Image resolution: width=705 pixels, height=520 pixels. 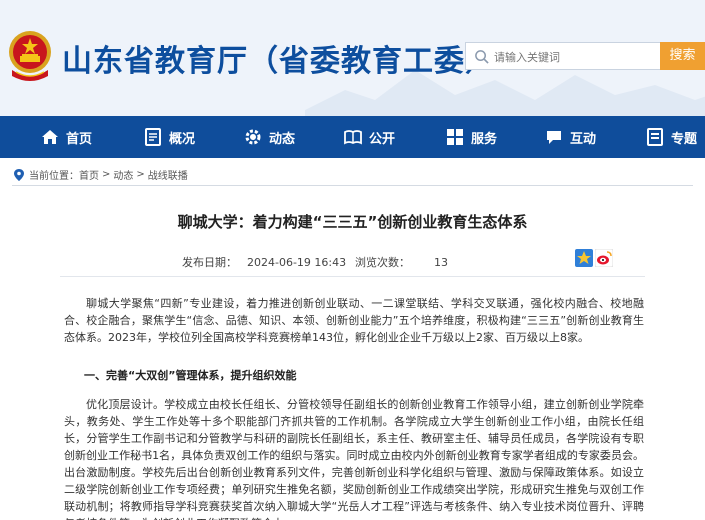 What do you see at coordinates (484, 139) in the screenshot?
I see `nav-label: 服务` at bounding box center [484, 139].